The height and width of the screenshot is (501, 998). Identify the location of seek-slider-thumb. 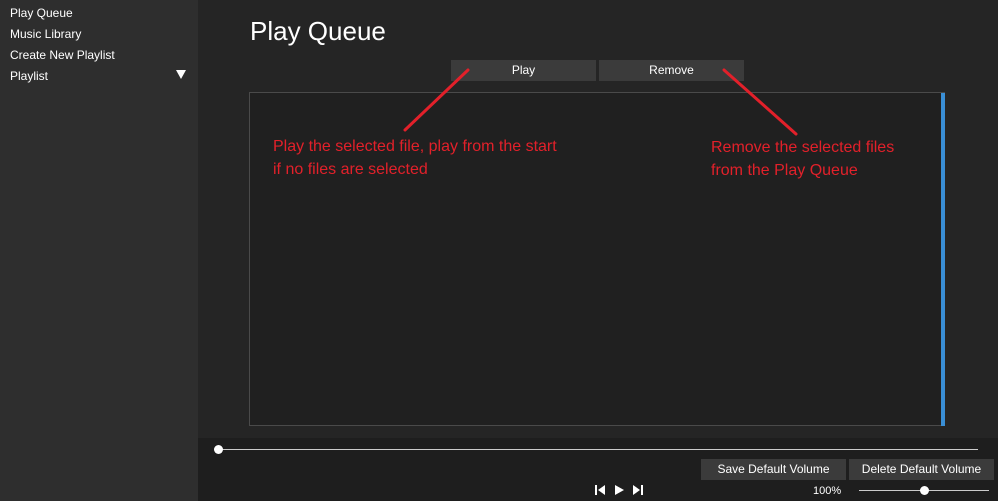
(218, 449).